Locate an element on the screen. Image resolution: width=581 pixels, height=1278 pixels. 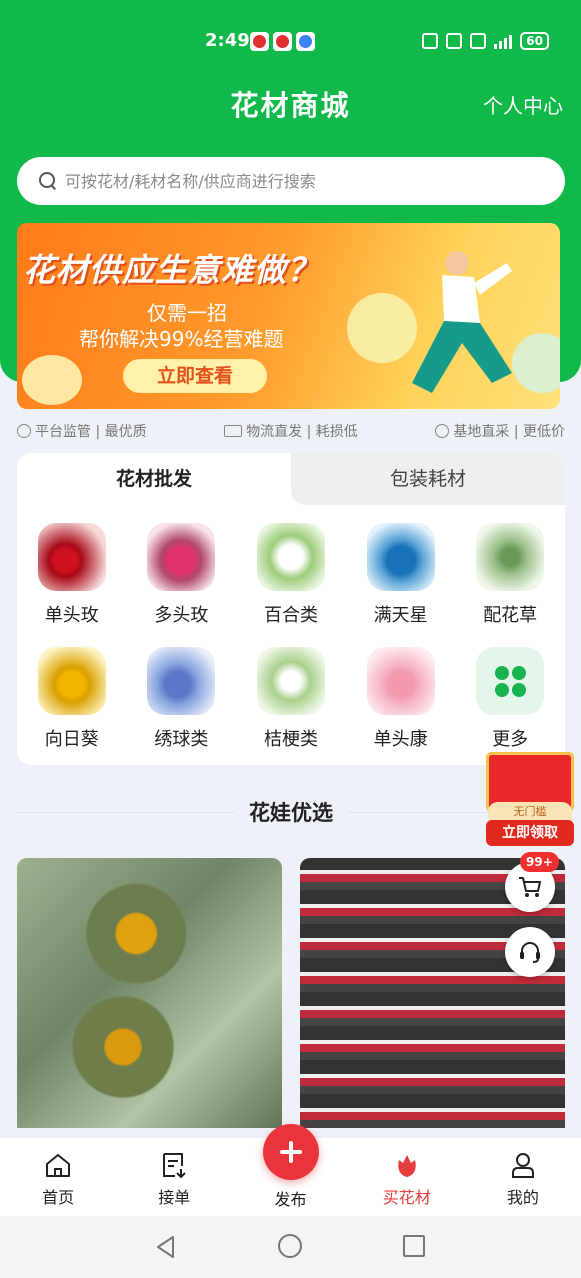
banner-line2: 帮你解决99%经营难题 is located at coordinates (181, 339).